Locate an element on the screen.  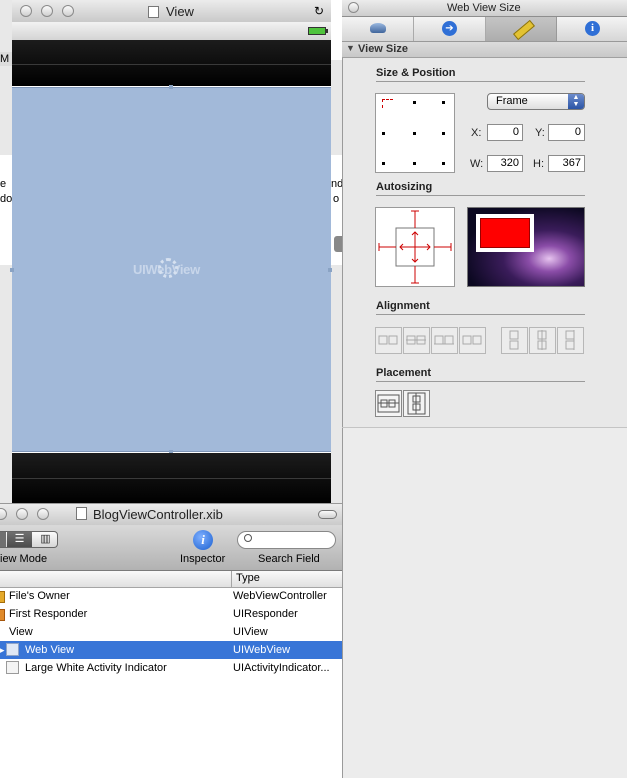
navigation-bar-divider is located at coordinates (171, 64).